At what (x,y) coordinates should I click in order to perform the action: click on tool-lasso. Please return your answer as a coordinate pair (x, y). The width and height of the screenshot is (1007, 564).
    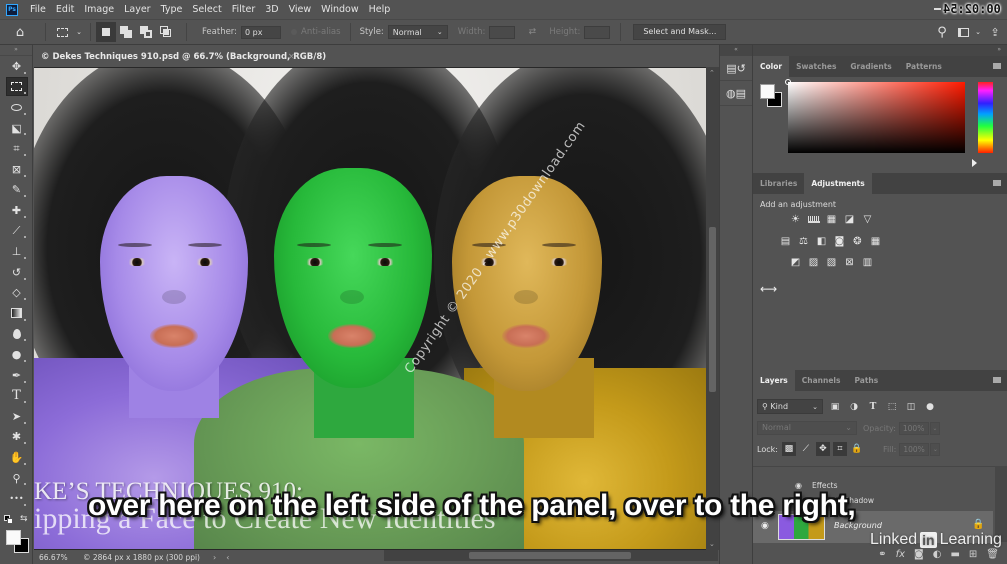
    Looking at the image, I should click on (16, 107).